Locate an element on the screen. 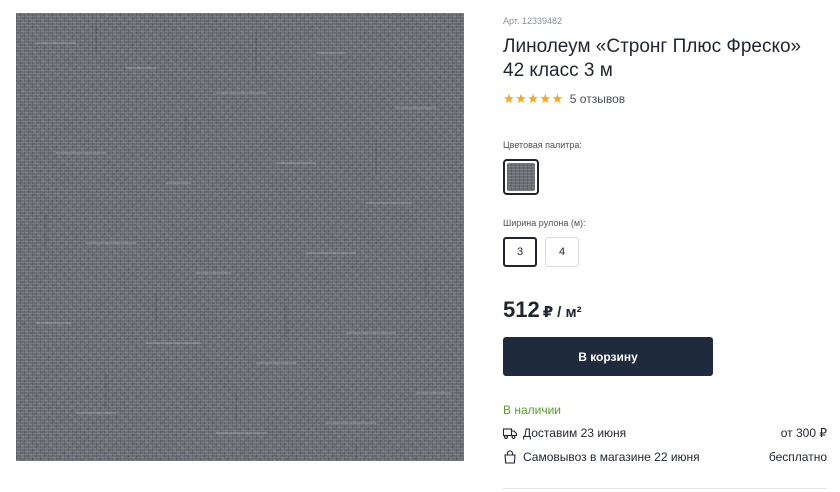 This screenshot has width=840, height=492. pickup-row: Самовывоз в магазине 22 июня бесплатно is located at coordinates (665, 457).